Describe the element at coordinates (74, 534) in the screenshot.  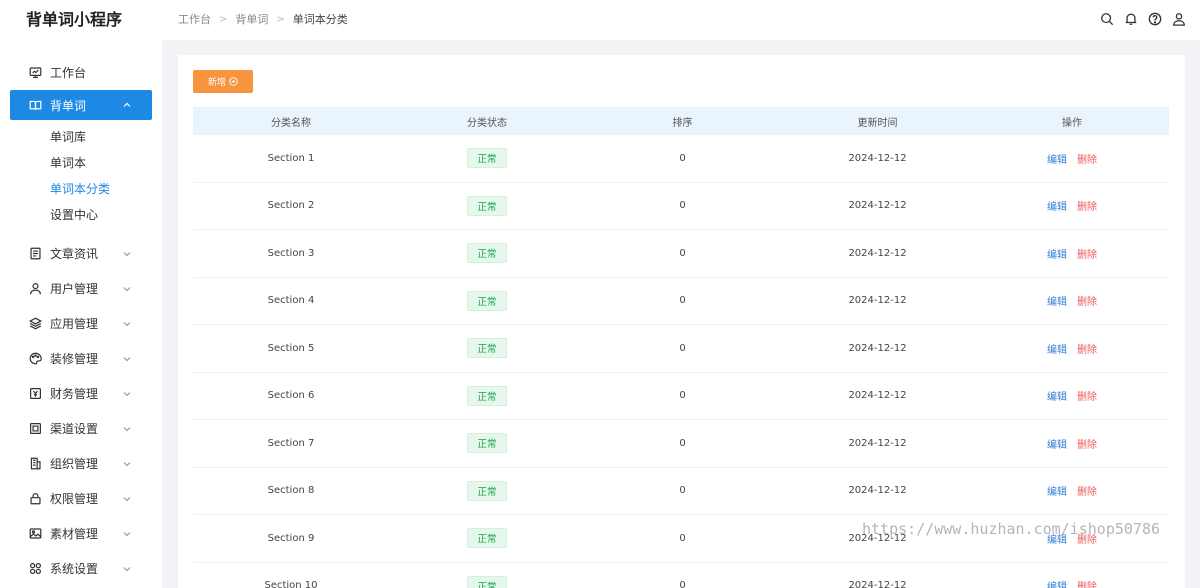
I see `sidebar-item-label: 素材管理` at that location.